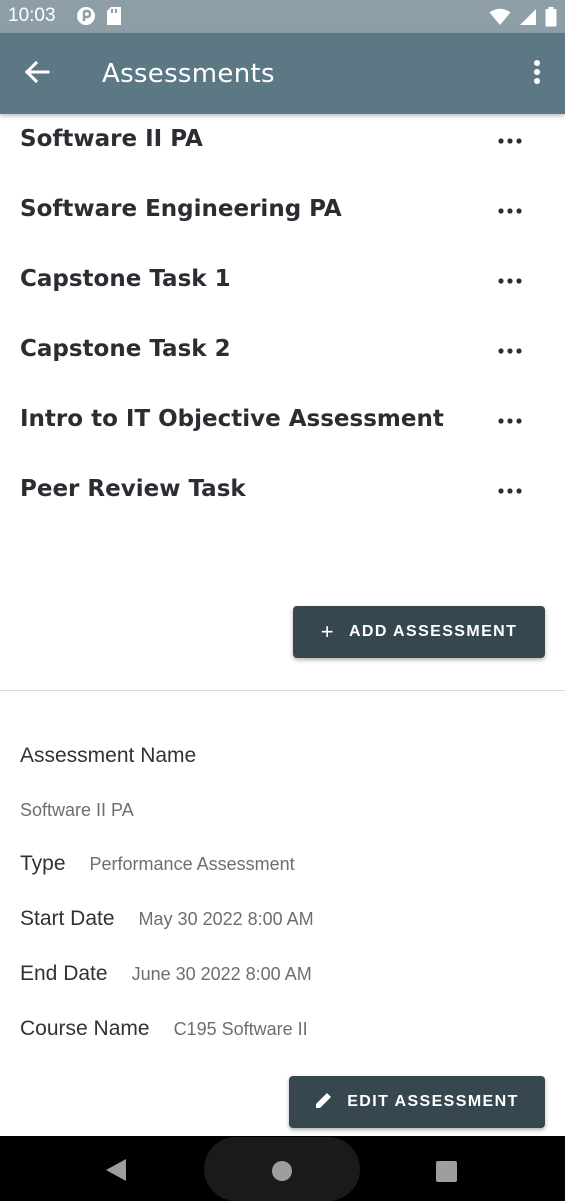  Describe the element at coordinates (99, 18) in the screenshot. I see `status-left-icons` at that location.